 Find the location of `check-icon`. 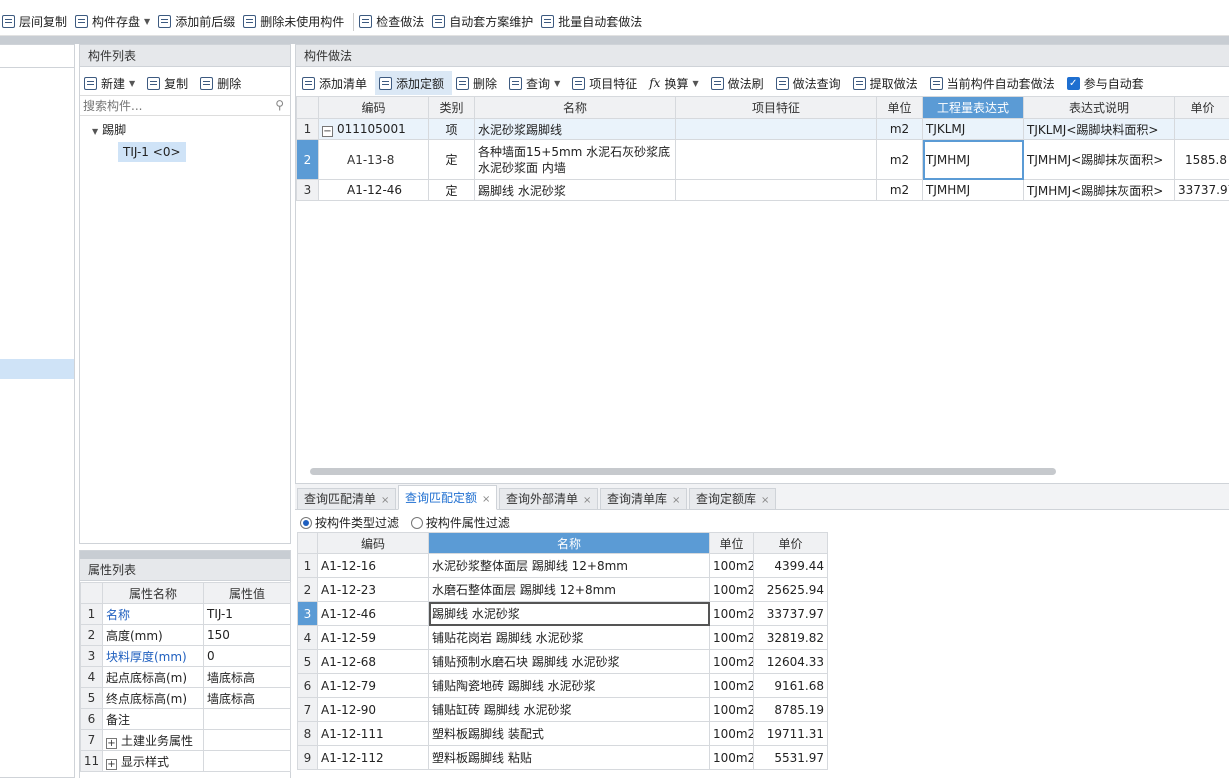

check-icon is located at coordinates (366, 21).